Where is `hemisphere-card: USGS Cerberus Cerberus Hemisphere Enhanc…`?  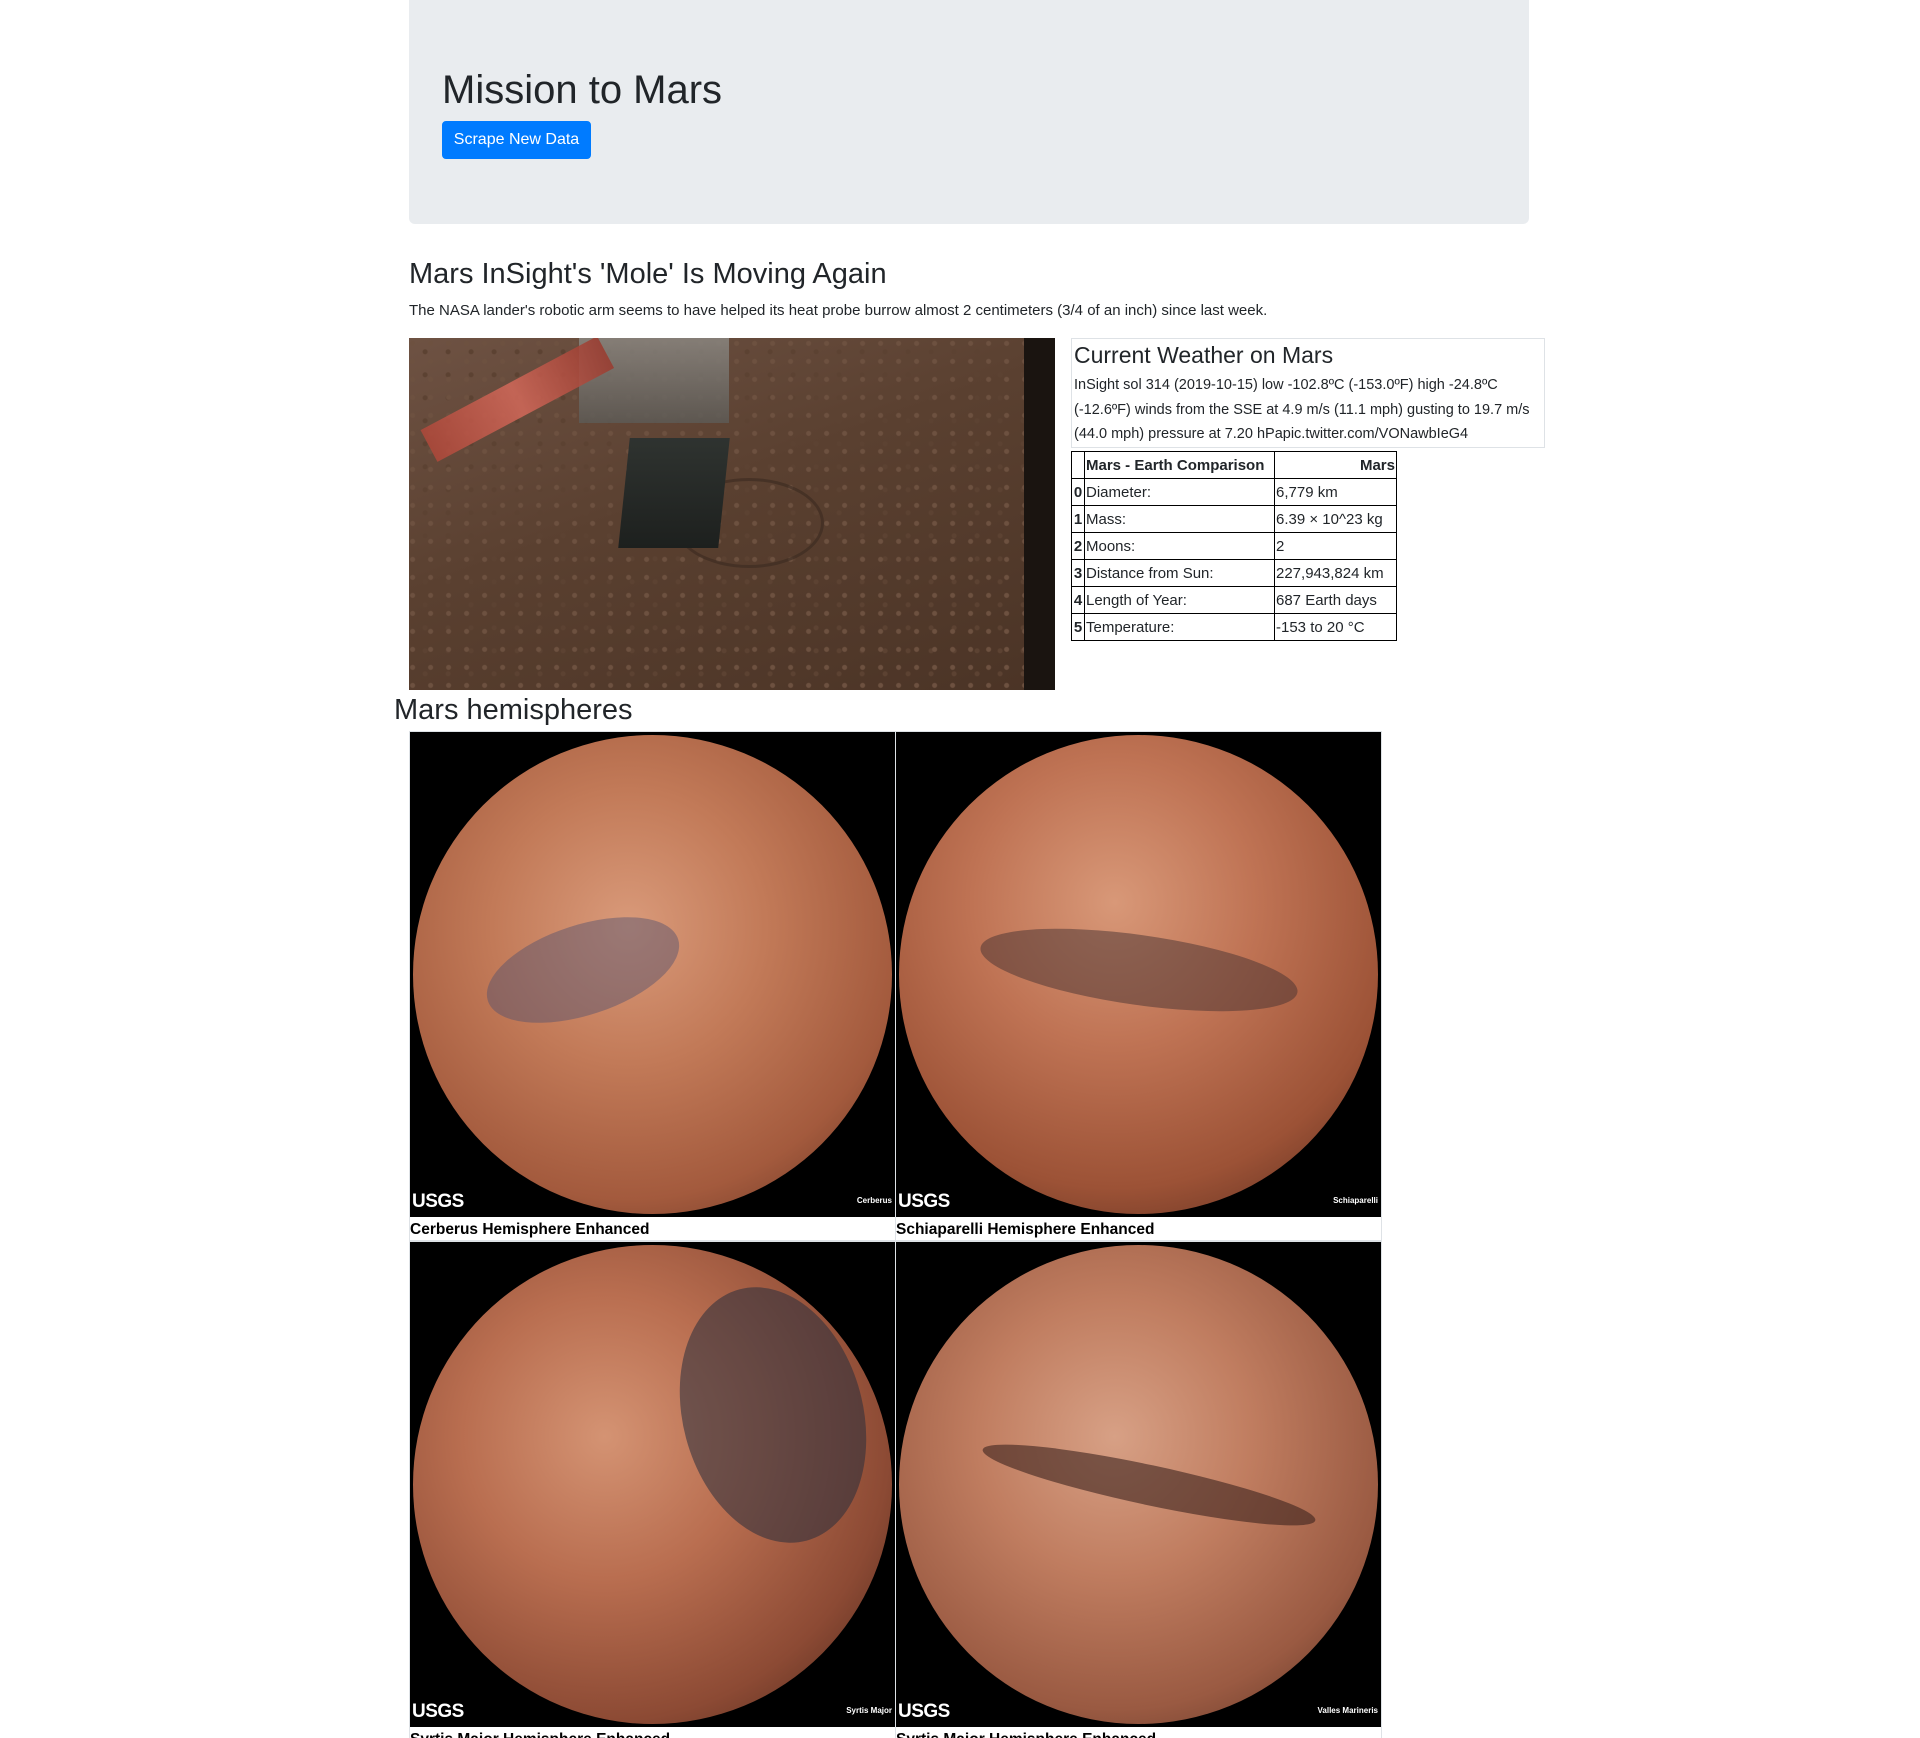 hemisphere-card: USGS Cerberus Cerberus Hemisphere Enhanc… is located at coordinates (652, 986).